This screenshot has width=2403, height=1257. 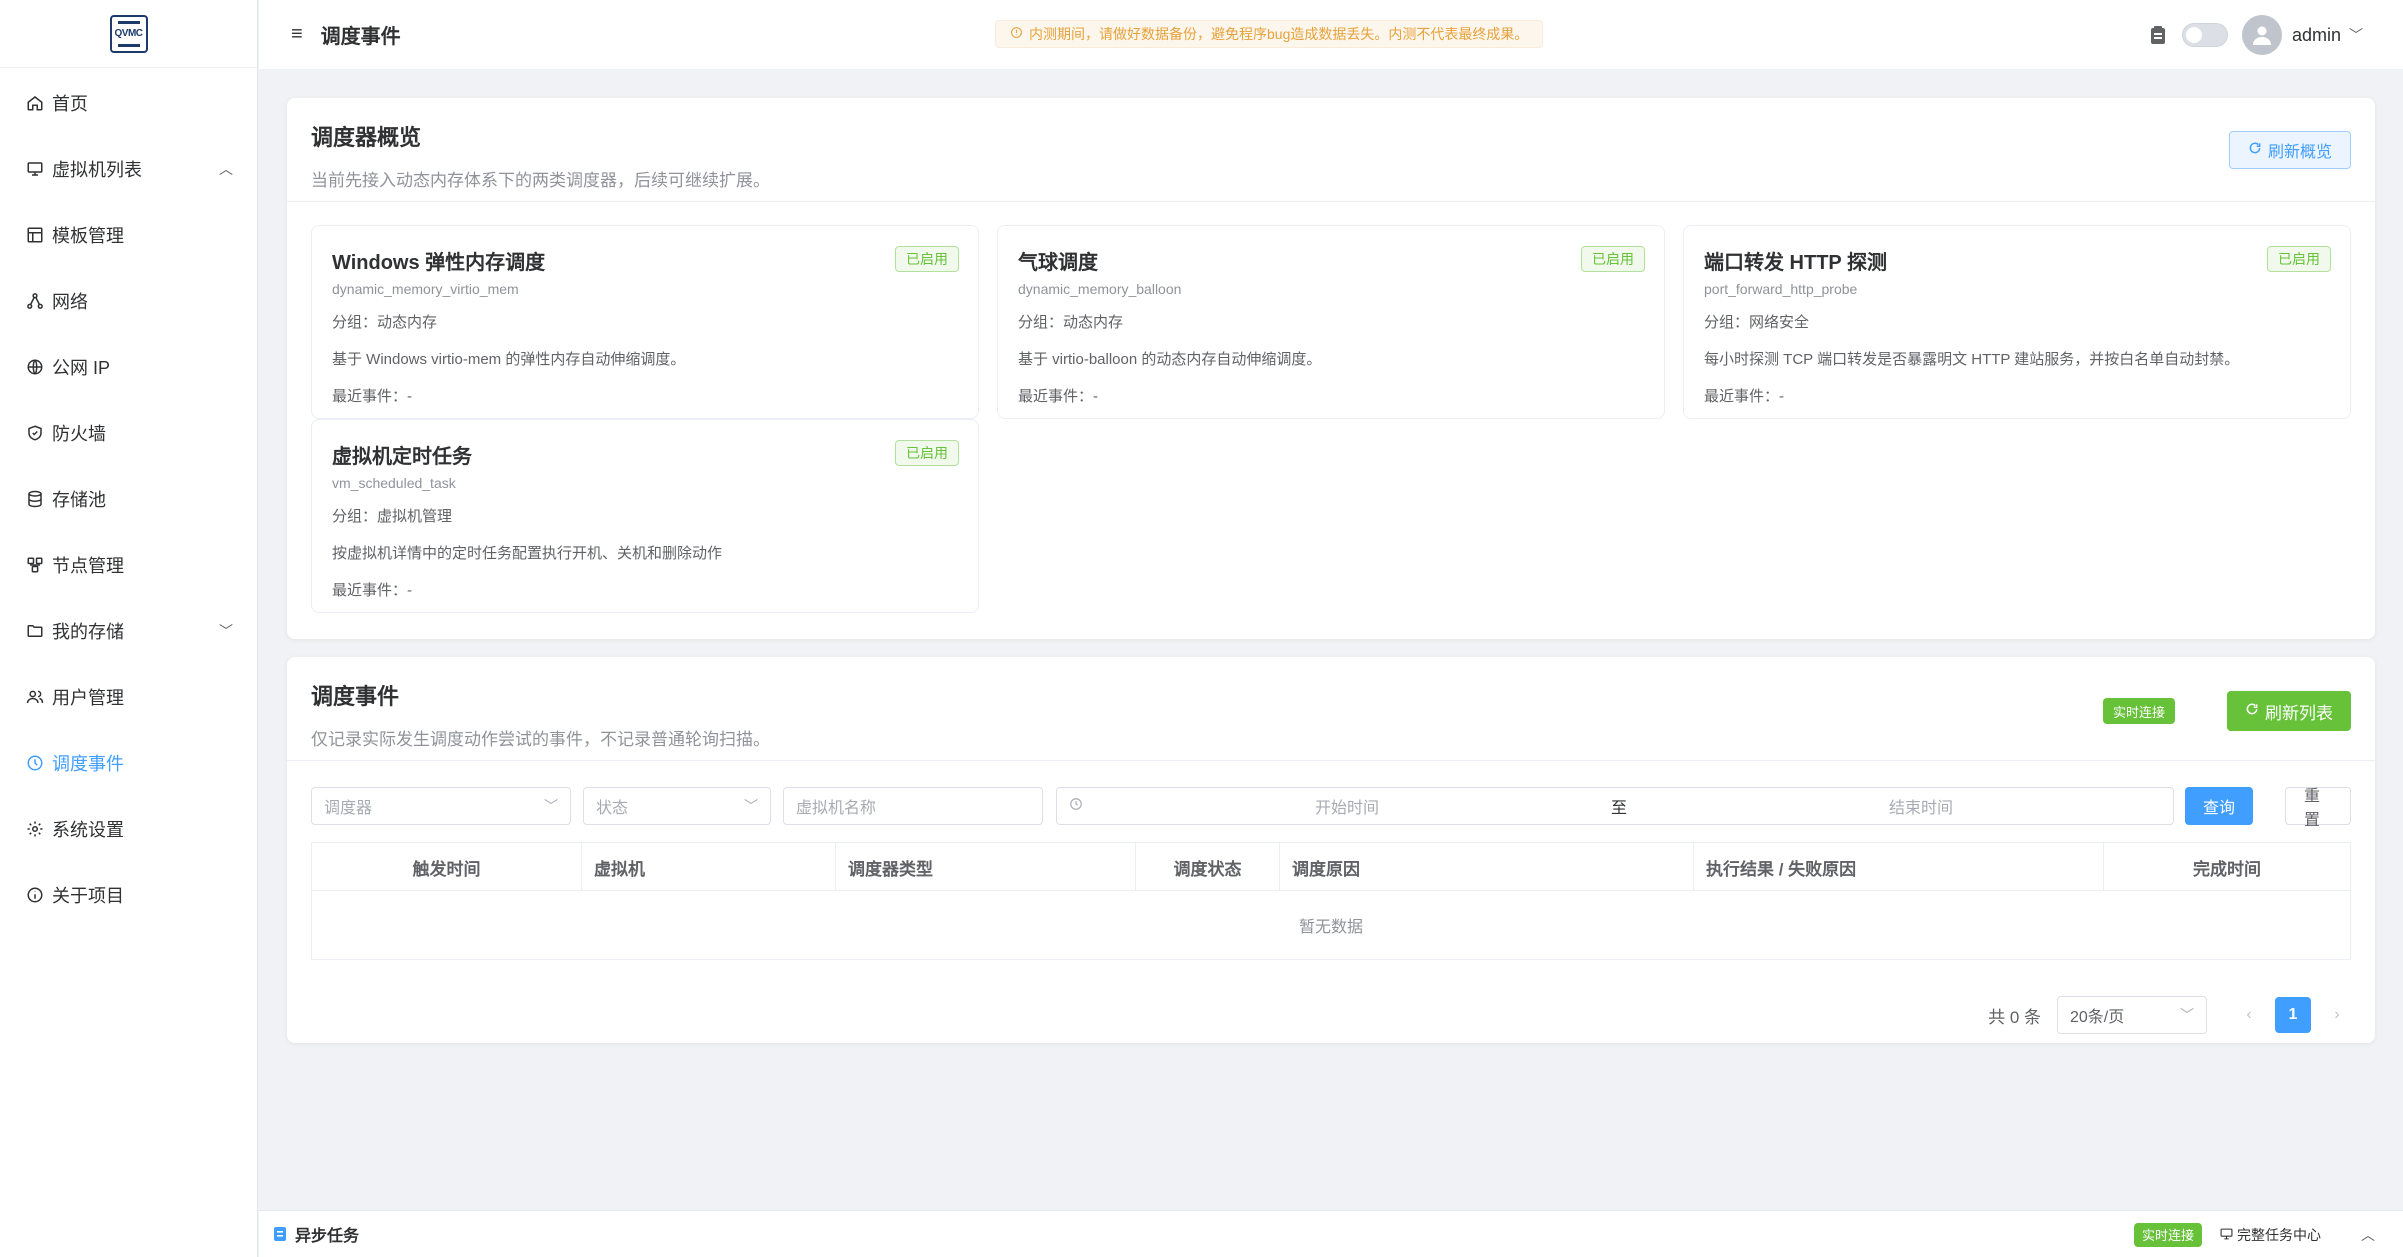 I want to click on sidebar-item-settings: 系统设置, so click(x=128, y=829).